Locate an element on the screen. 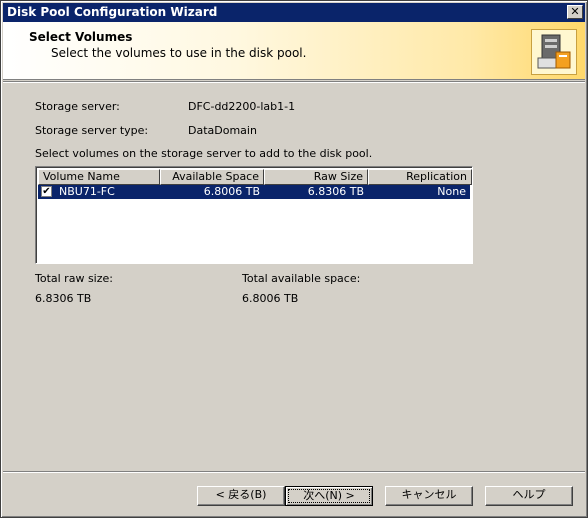 Image resolution: width=588 pixels, height=518 pixels. title-bar: Disk Pool Configuration Wizard ✕ is located at coordinates (294, 12).